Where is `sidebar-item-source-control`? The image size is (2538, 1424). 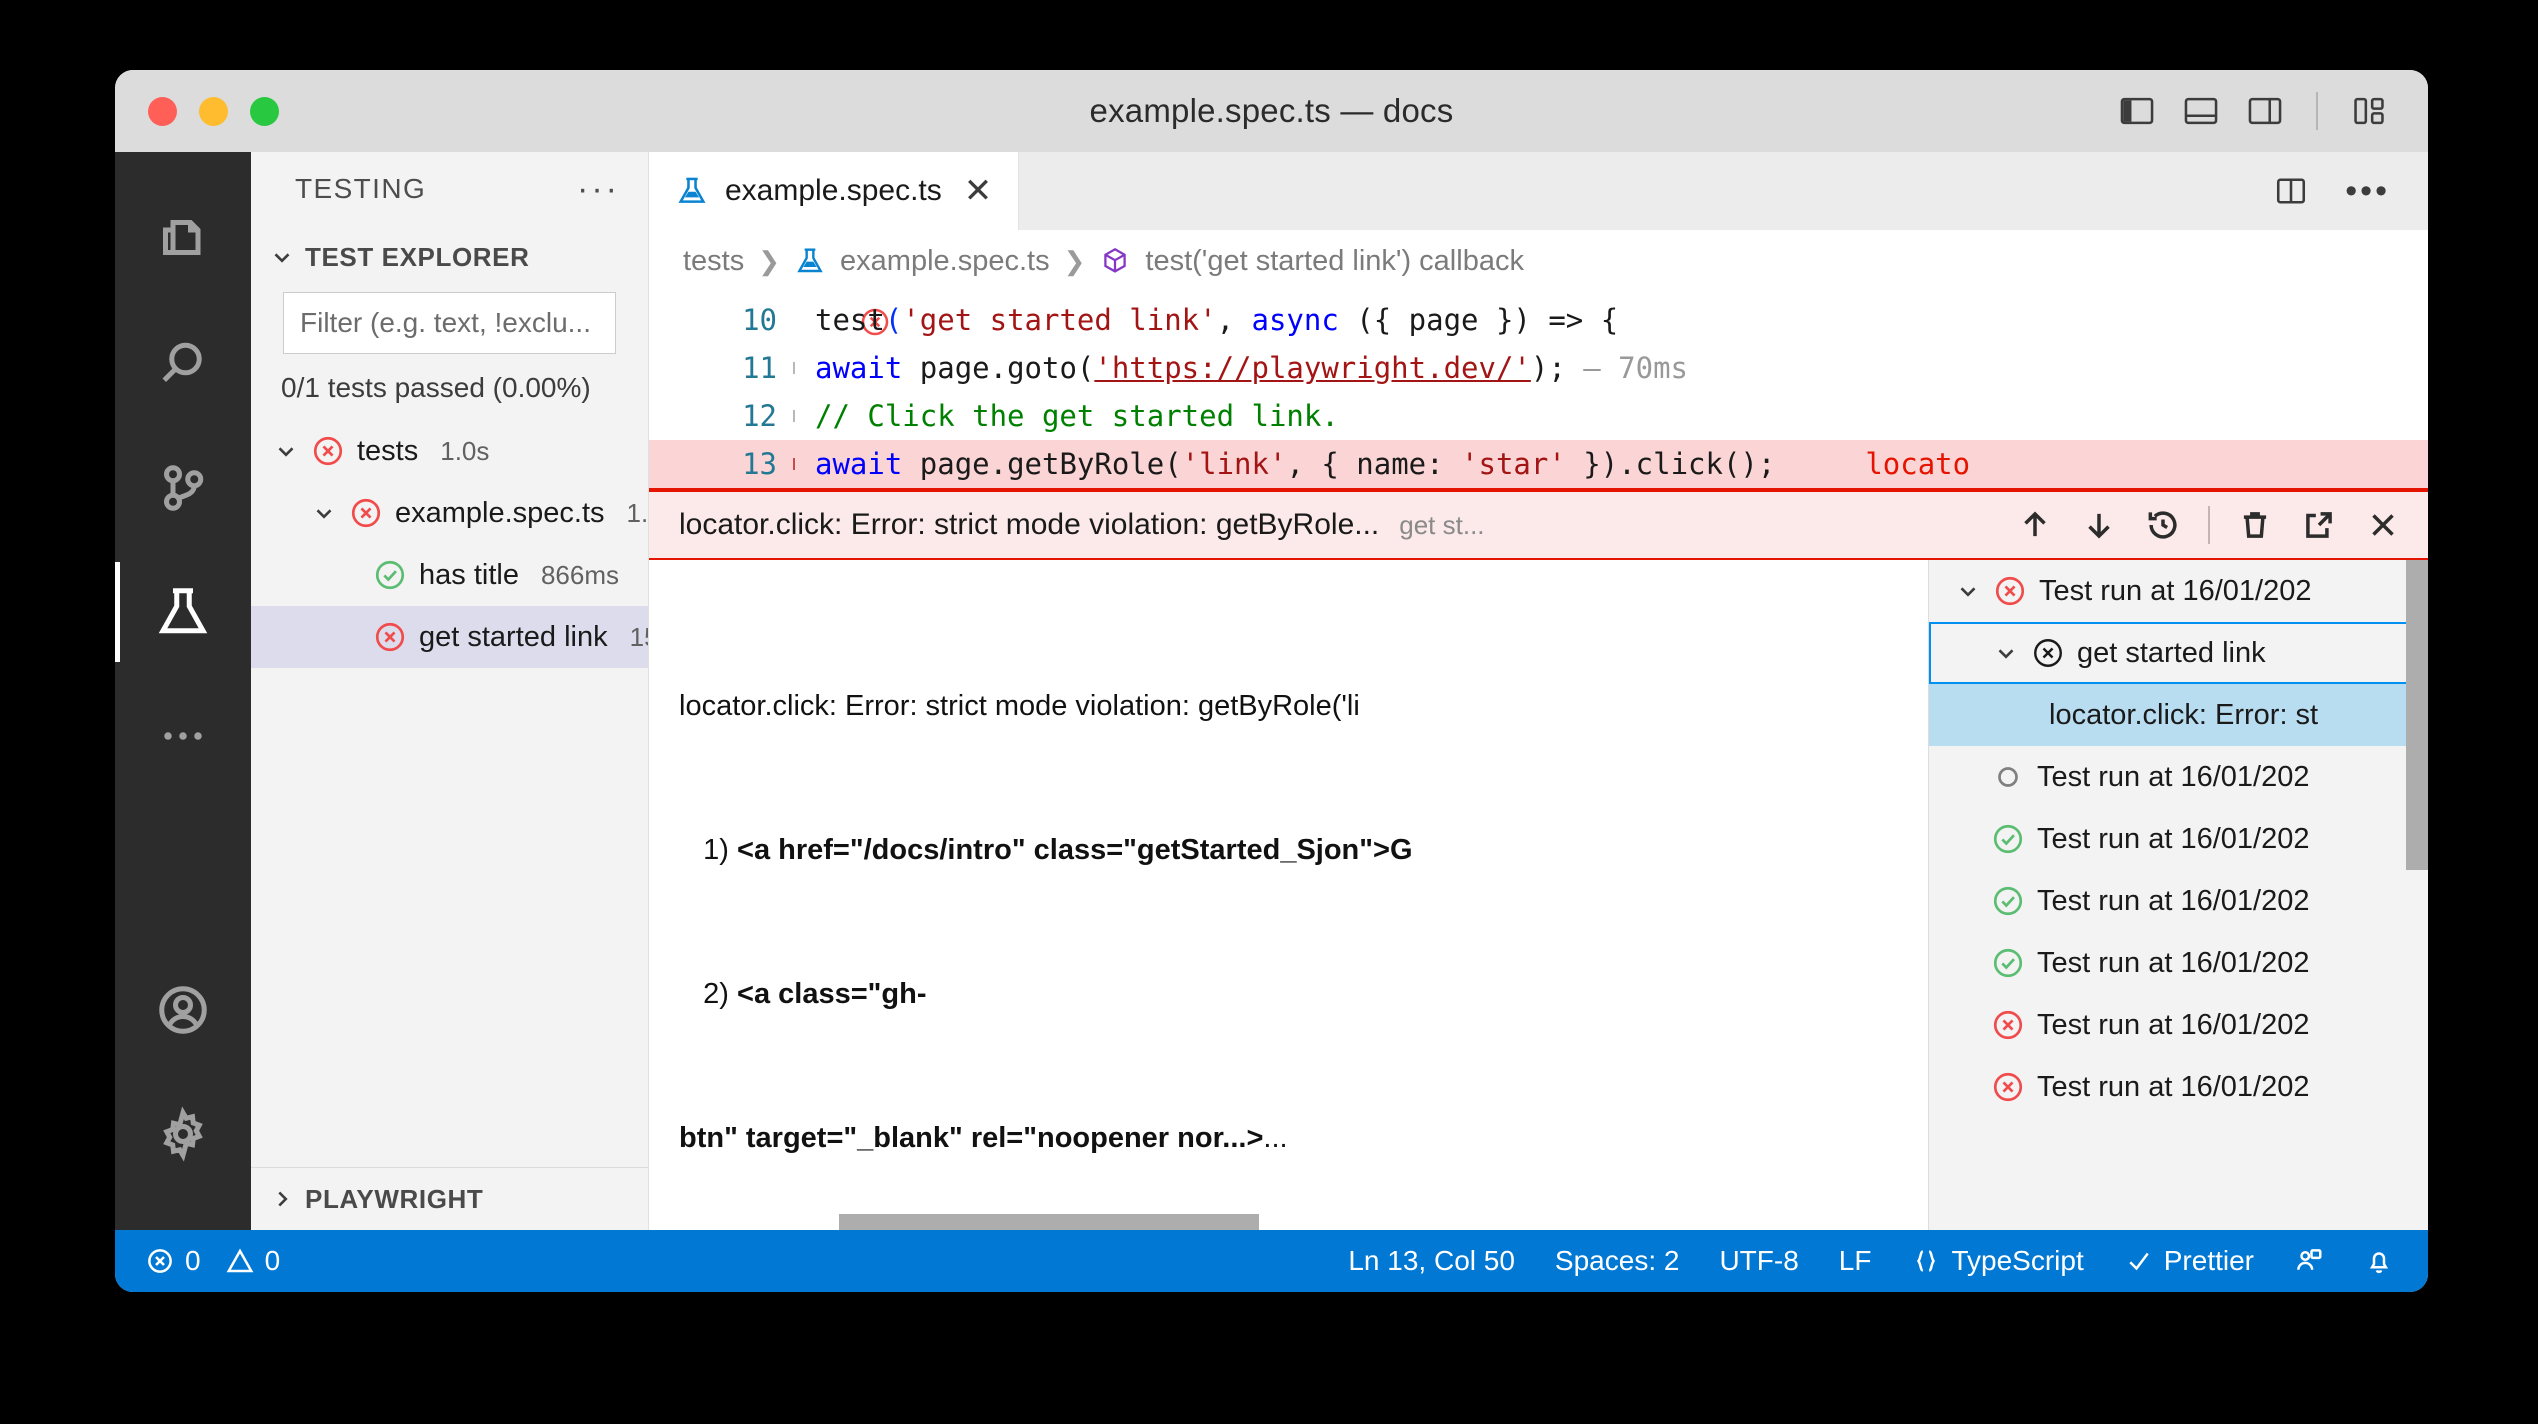 sidebar-item-source-control is located at coordinates (183, 488).